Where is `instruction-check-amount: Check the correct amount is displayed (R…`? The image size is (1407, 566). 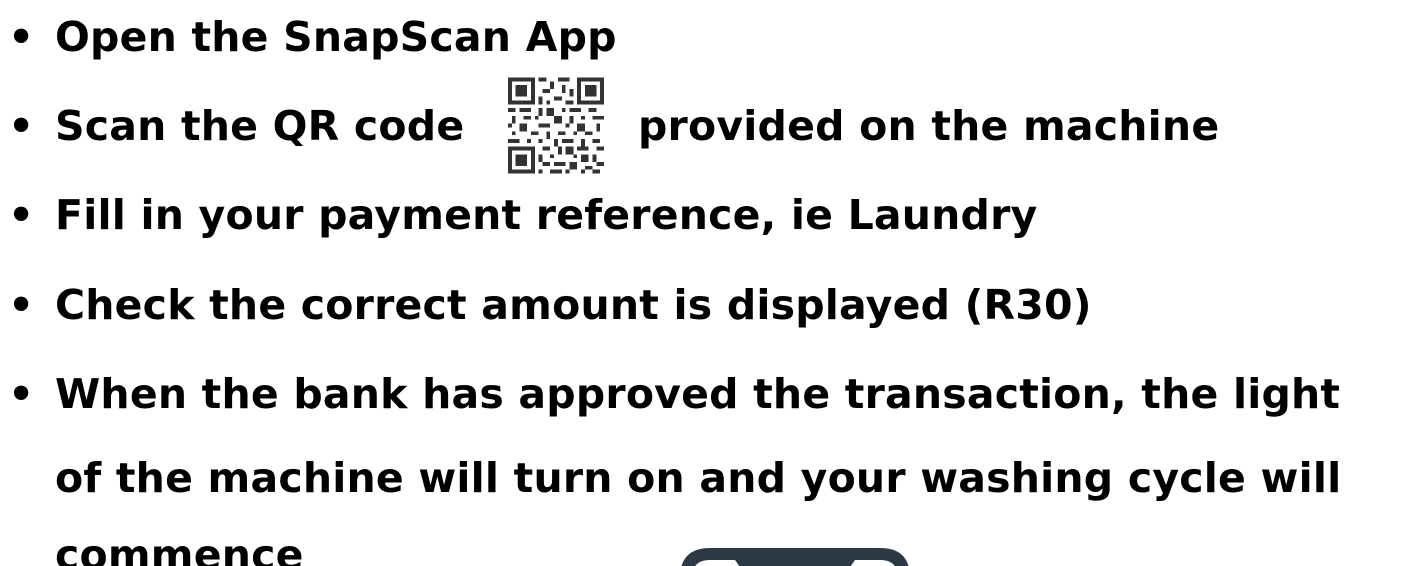 instruction-check-amount: Check the correct amount is displayed (R… is located at coordinates (573, 305).